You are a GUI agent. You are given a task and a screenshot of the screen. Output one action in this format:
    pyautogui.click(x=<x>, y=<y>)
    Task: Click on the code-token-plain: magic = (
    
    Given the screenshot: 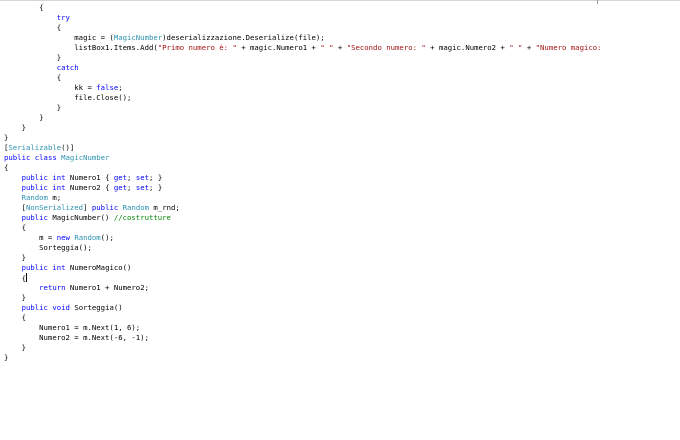 What is the action you would take?
    pyautogui.click(x=59, y=37)
    